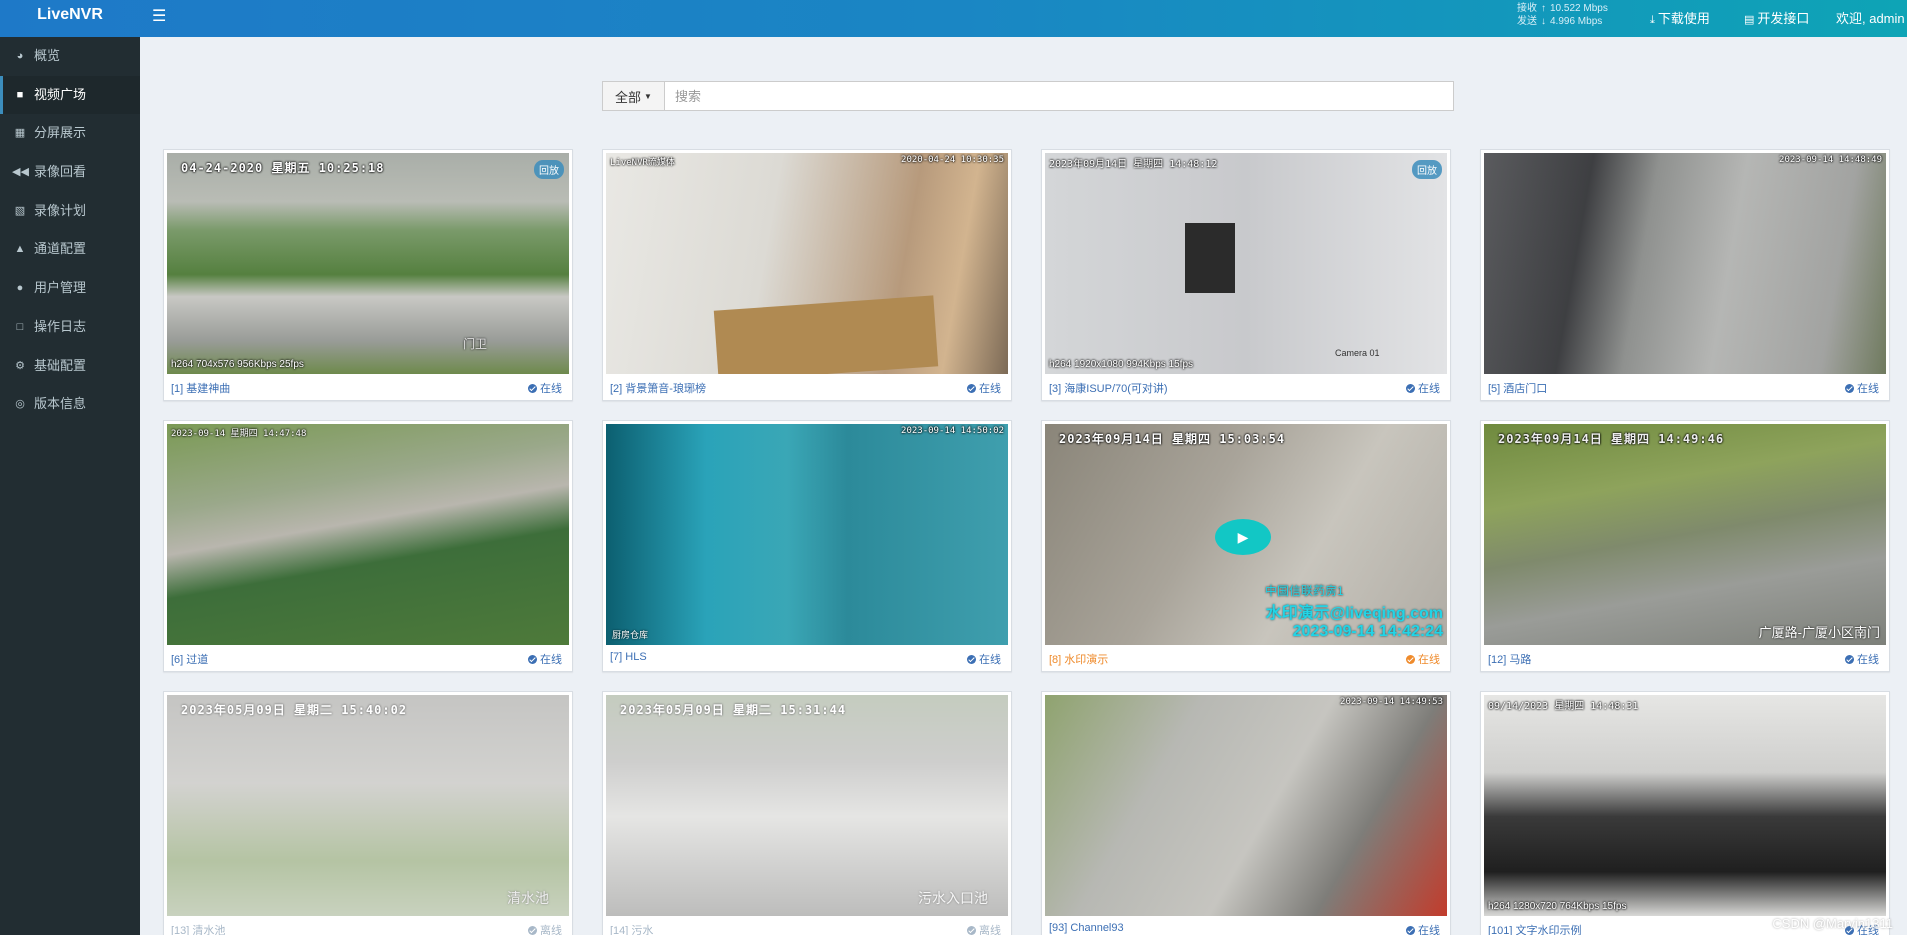 Image resolution: width=1907 pixels, height=935 pixels. What do you see at coordinates (1133, 164) in the screenshot?
I see `osd-timestamp: 2023年09月14日 星期四 14:48:12` at bounding box center [1133, 164].